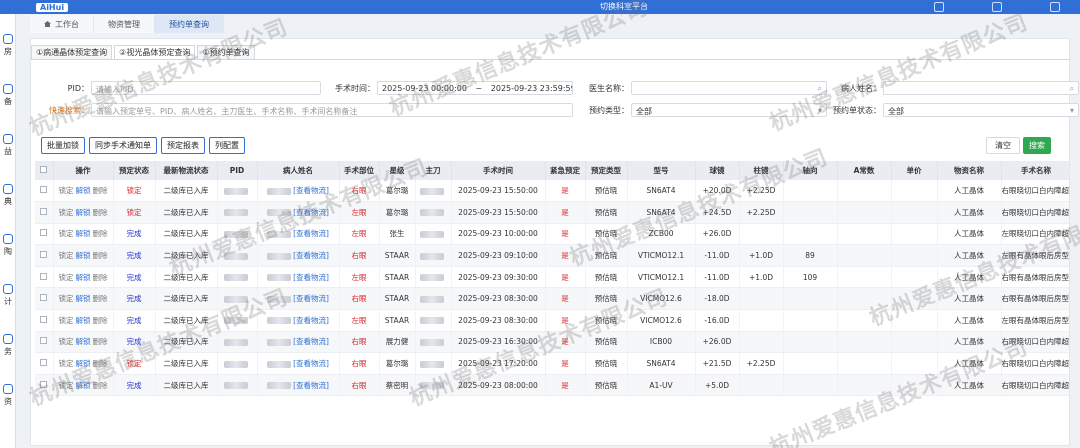 Image resolution: width=1080 pixels, height=448 pixels. What do you see at coordinates (8, 95) in the screenshot?
I see `sidebar-item: 备` at bounding box center [8, 95].